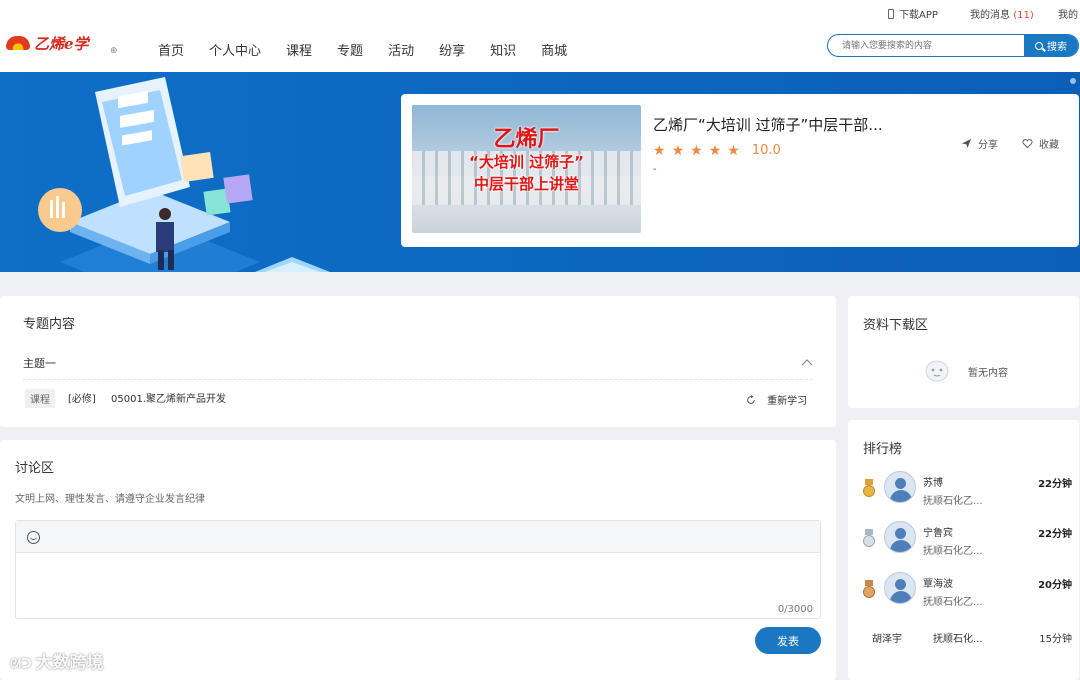  What do you see at coordinates (503, 49) in the screenshot?
I see `nav-item-knowledge: 知识` at bounding box center [503, 49].